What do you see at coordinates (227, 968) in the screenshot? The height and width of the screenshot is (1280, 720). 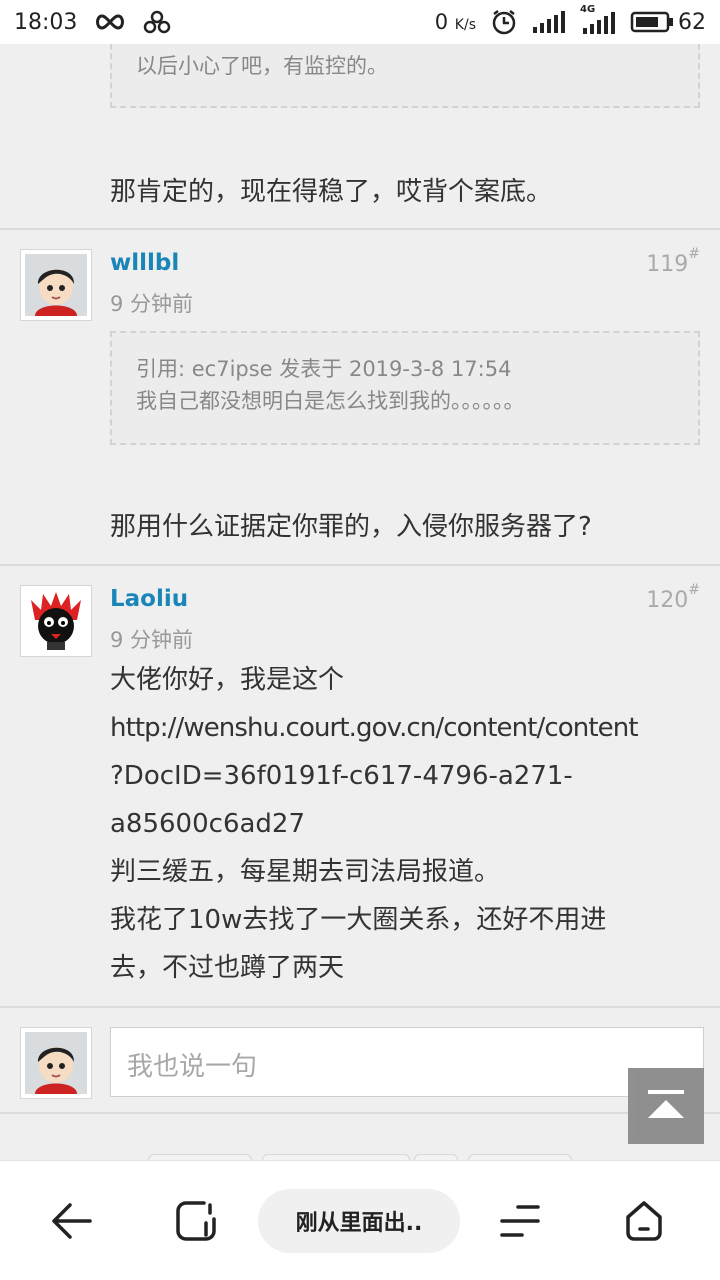 I see `post-line: 去，不过也蹲了两天` at bounding box center [227, 968].